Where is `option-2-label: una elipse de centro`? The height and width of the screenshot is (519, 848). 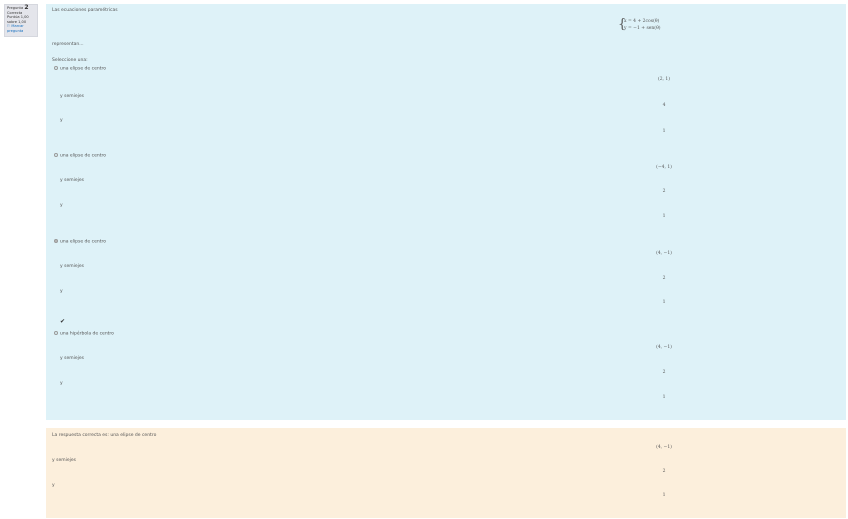 option-2-label: una elipse de centro is located at coordinates (83, 156).